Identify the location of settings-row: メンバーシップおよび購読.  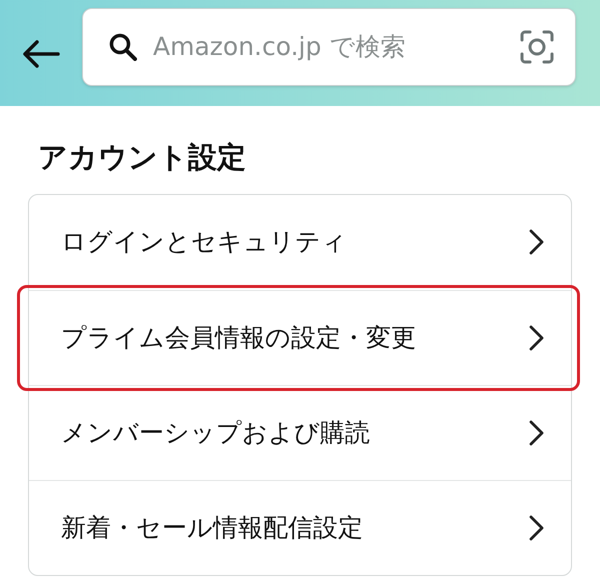
(300, 432).